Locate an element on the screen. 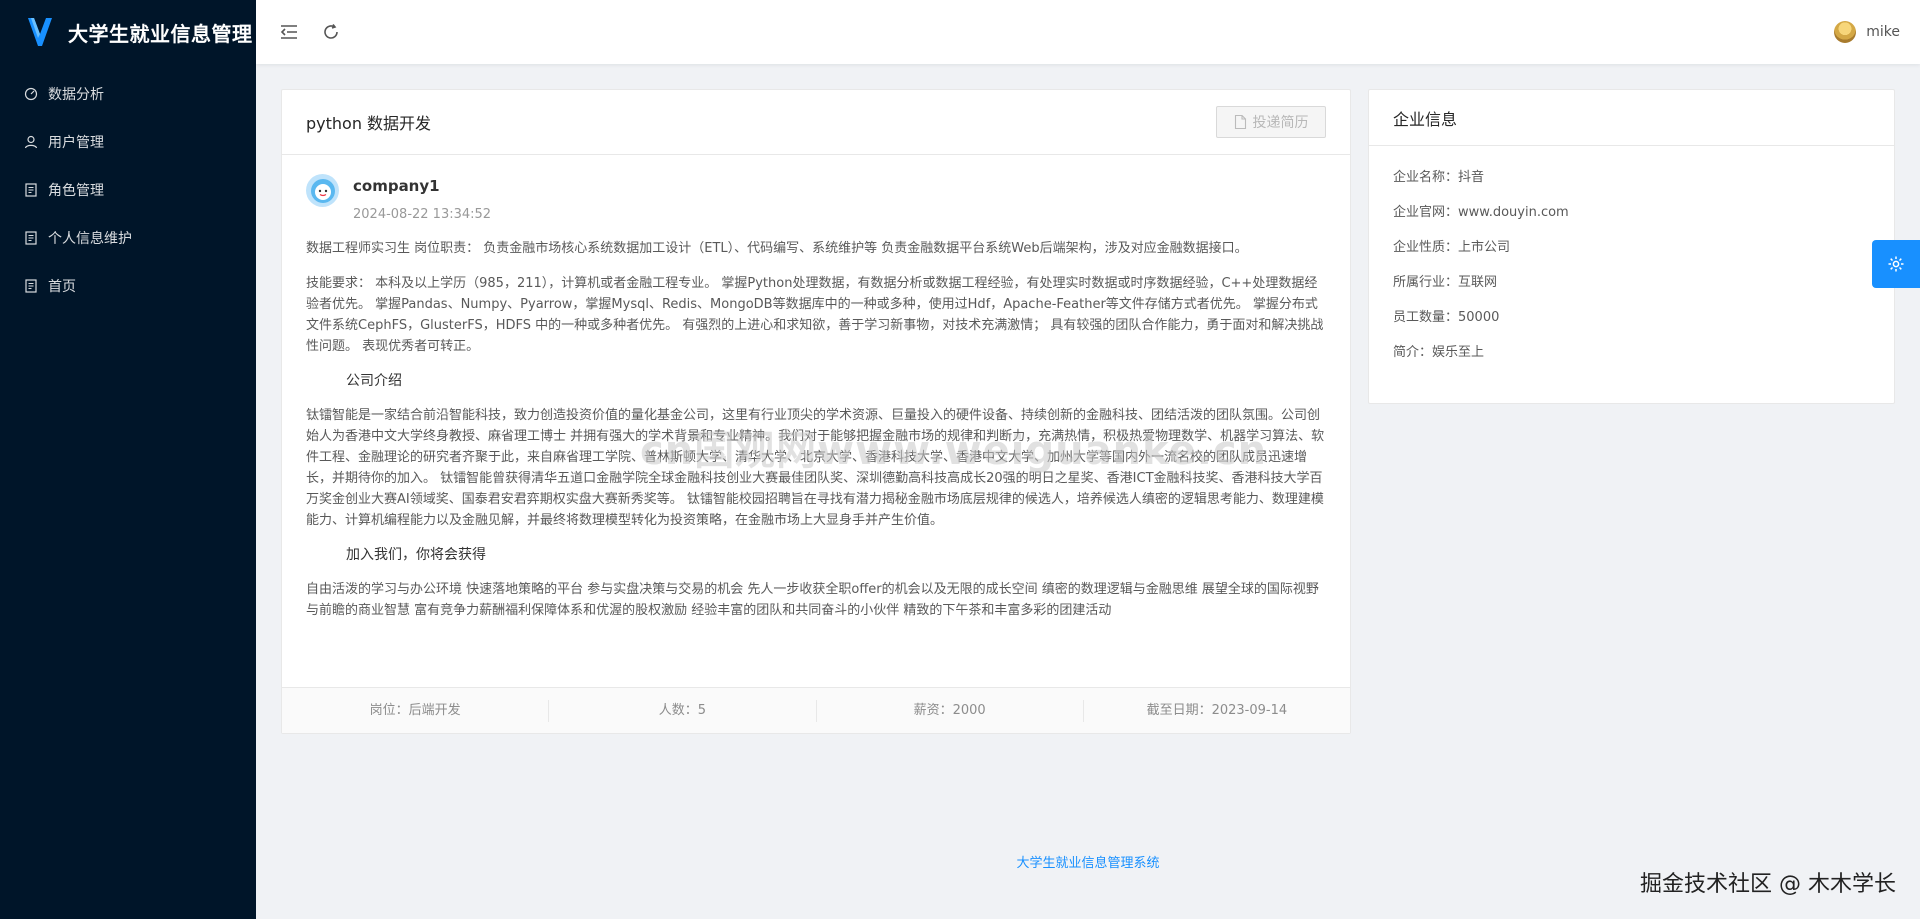 This screenshot has width=1920, height=919. company-employees-field: 员工数量：50000 is located at coordinates (1446, 317).